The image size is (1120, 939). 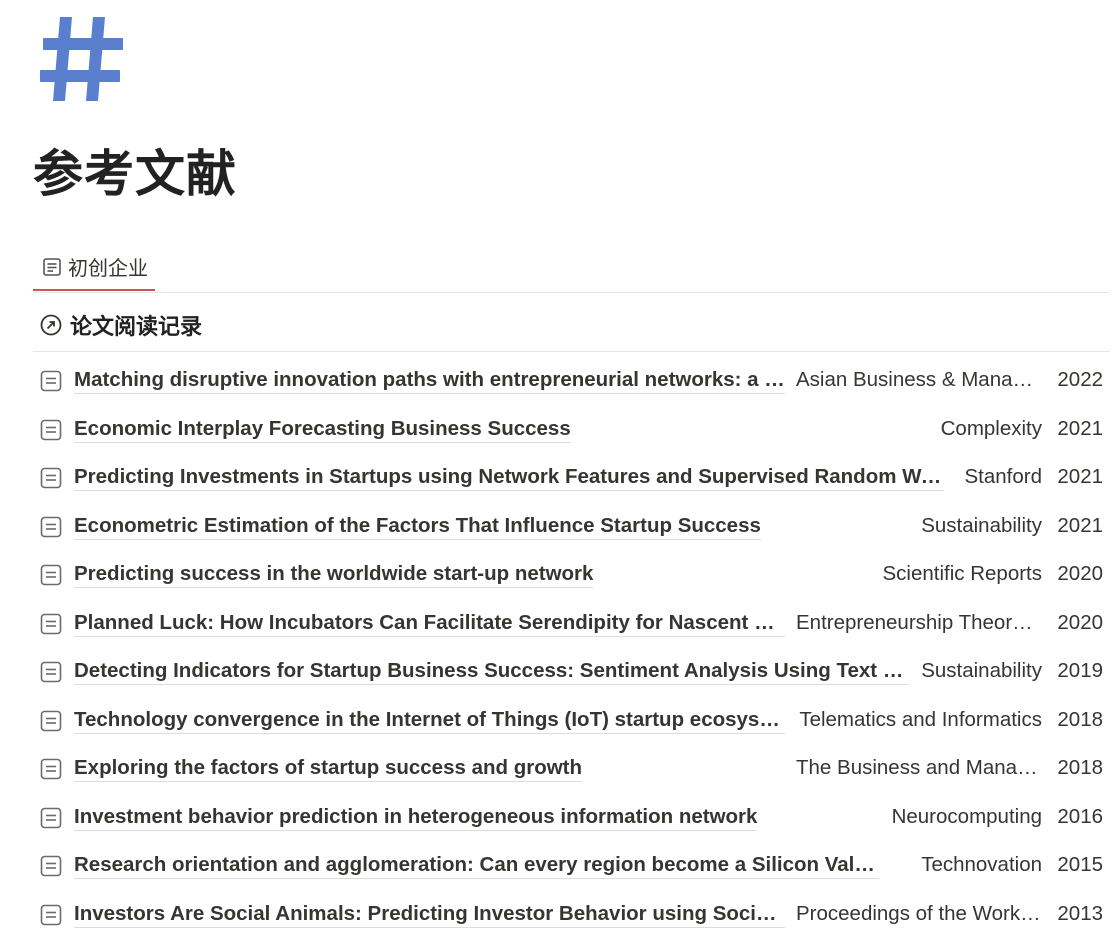 I want to click on arrow-up-right-circle-icon, so click(x=51, y=325).